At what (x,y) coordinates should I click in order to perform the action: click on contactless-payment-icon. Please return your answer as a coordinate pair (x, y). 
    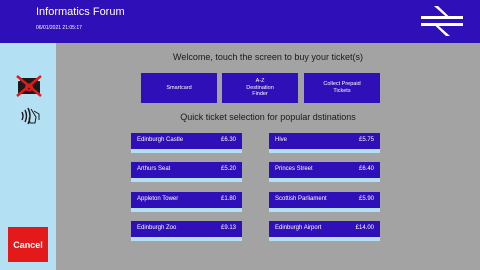
    Looking at the image, I should click on (30, 116).